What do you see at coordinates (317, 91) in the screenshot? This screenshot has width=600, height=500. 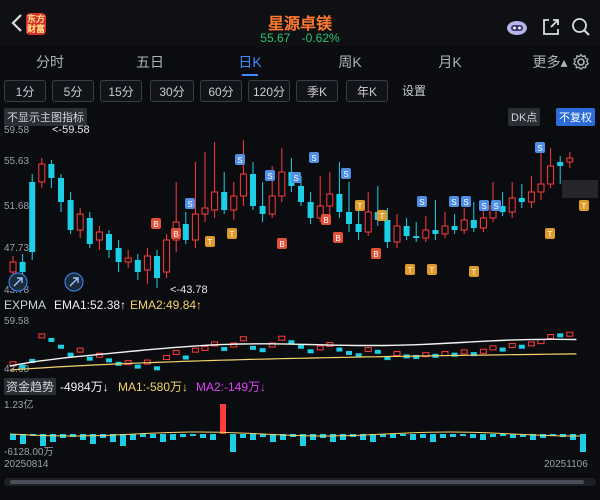 I see `interval-quarter-button: 季K` at bounding box center [317, 91].